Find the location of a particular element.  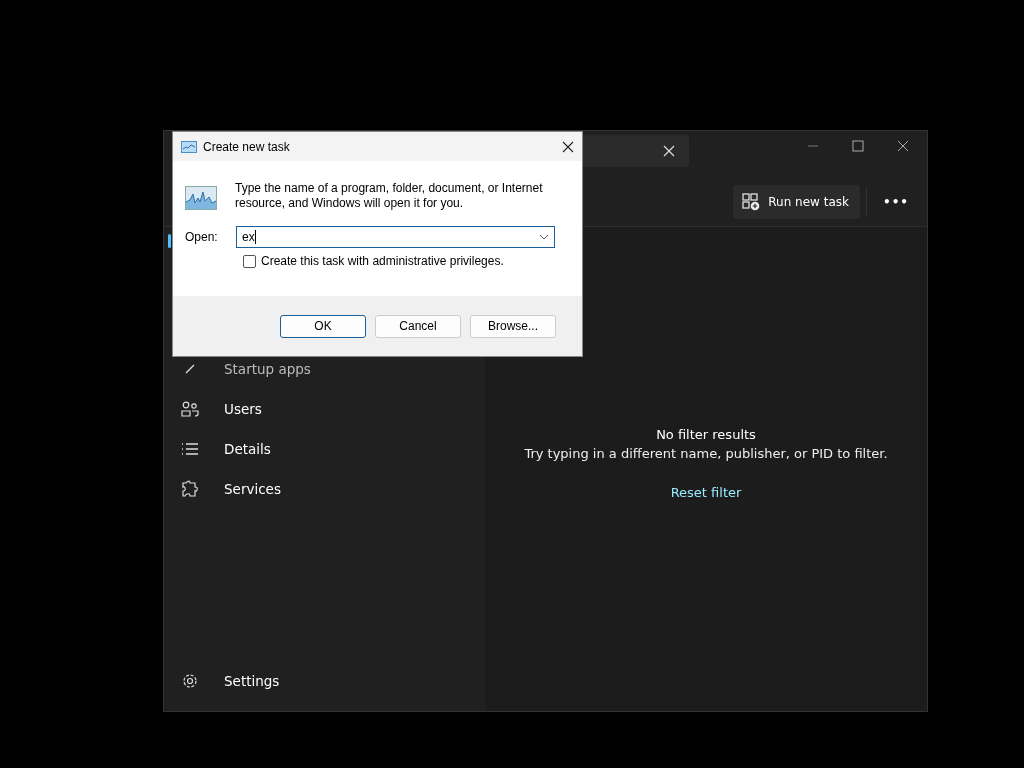

app-icon is located at coordinates (189, 146).